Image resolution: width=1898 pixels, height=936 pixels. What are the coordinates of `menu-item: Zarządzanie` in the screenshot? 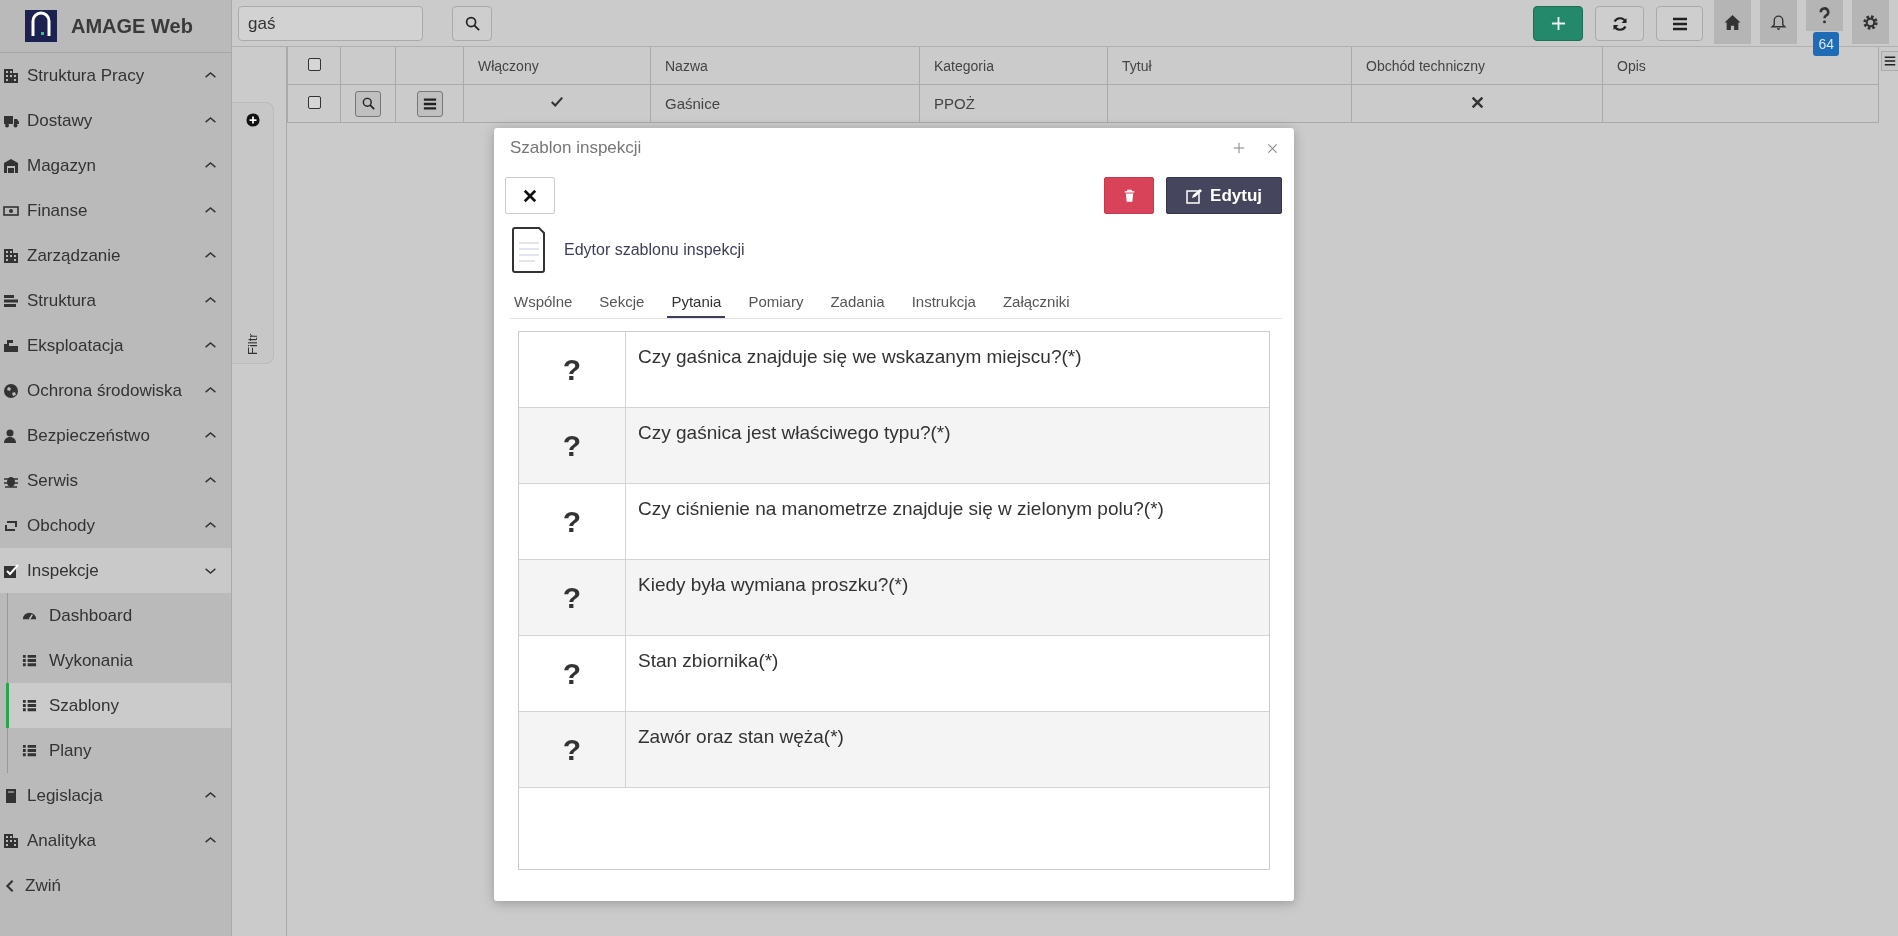 It's located at (115, 255).